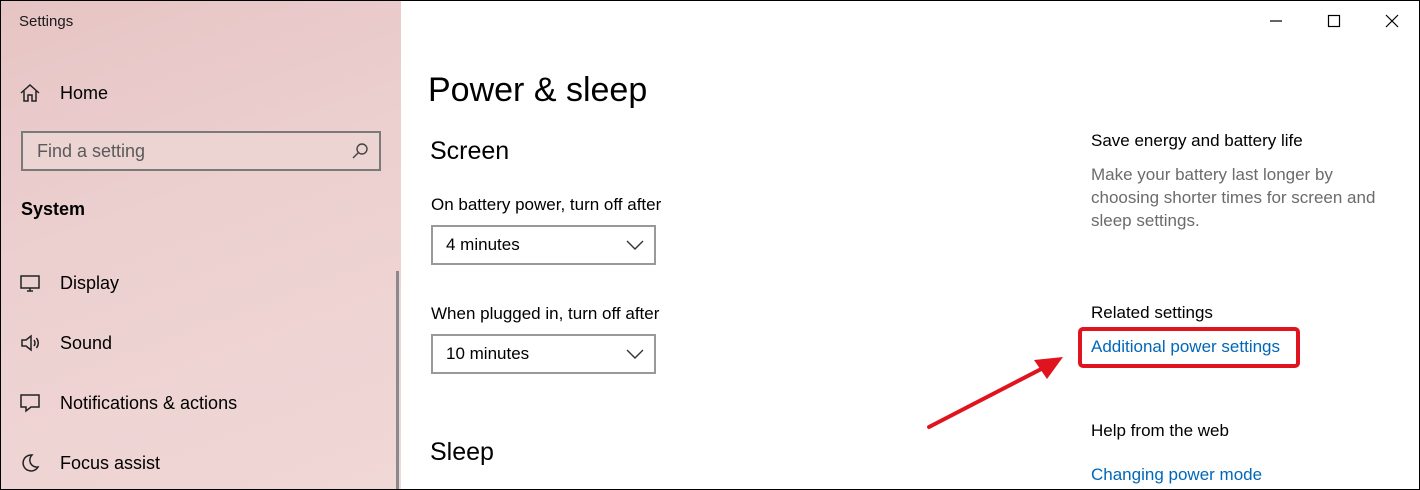 This screenshot has height=490, width=1420. Describe the element at coordinates (538, 90) in the screenshot. I see `page-title: Power & sleep` at that location.